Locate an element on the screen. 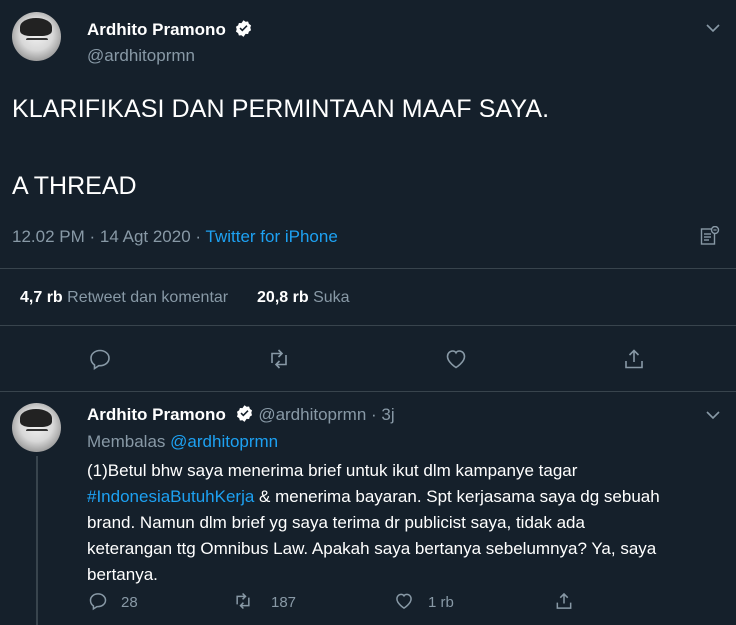 This screenshot has height=625, width=736. likes-stat: 20,8 rb Suka is located at coordinates (303, 297).